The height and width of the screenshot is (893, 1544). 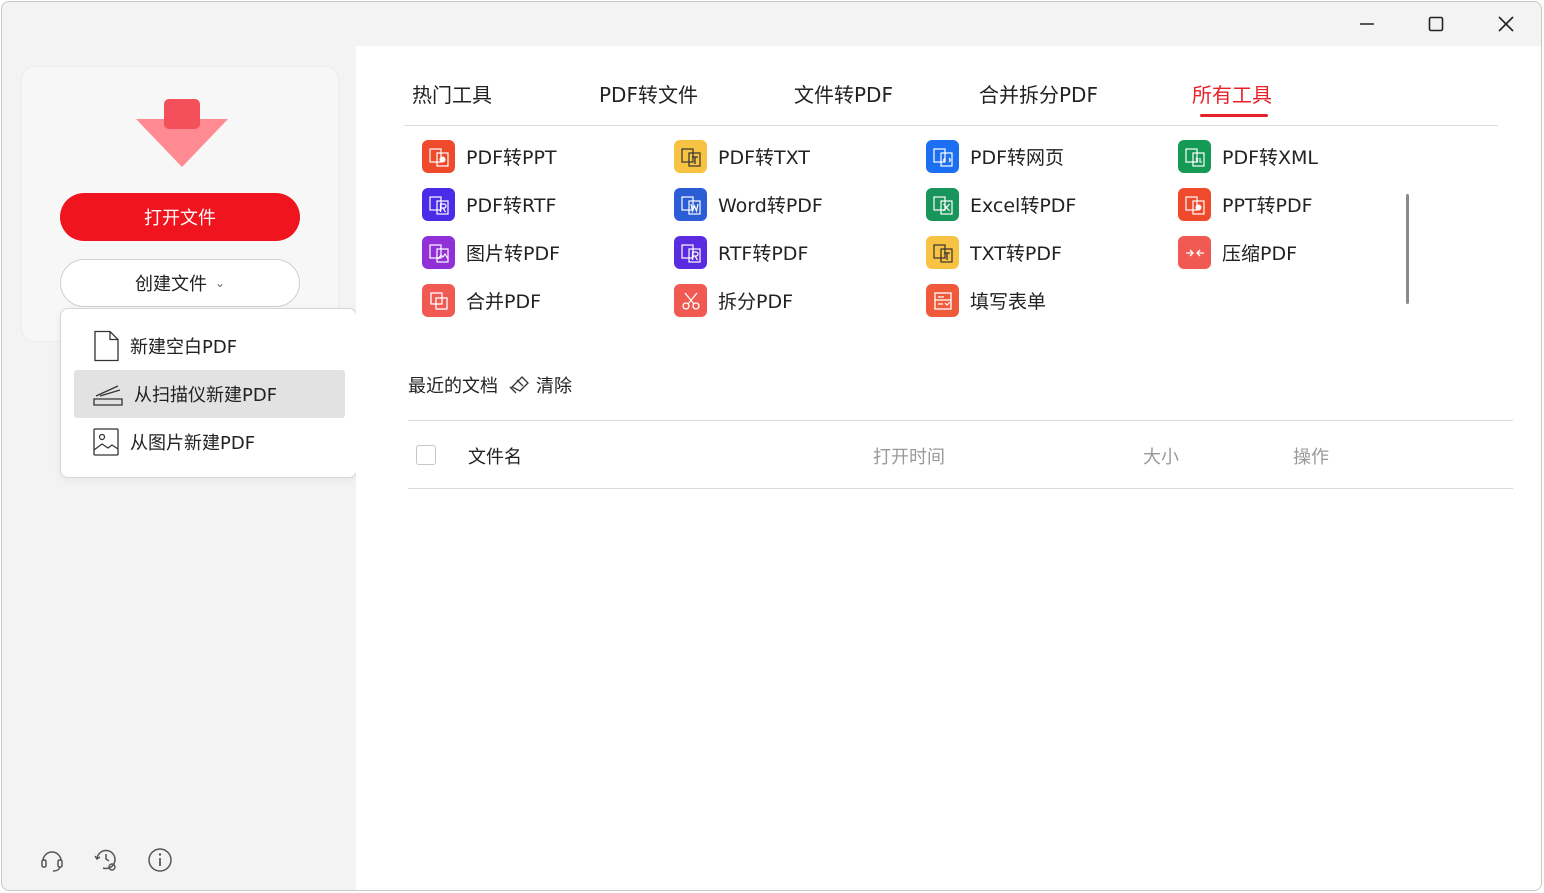 I want to click on maximize-button, so click(x=1436, y=24).